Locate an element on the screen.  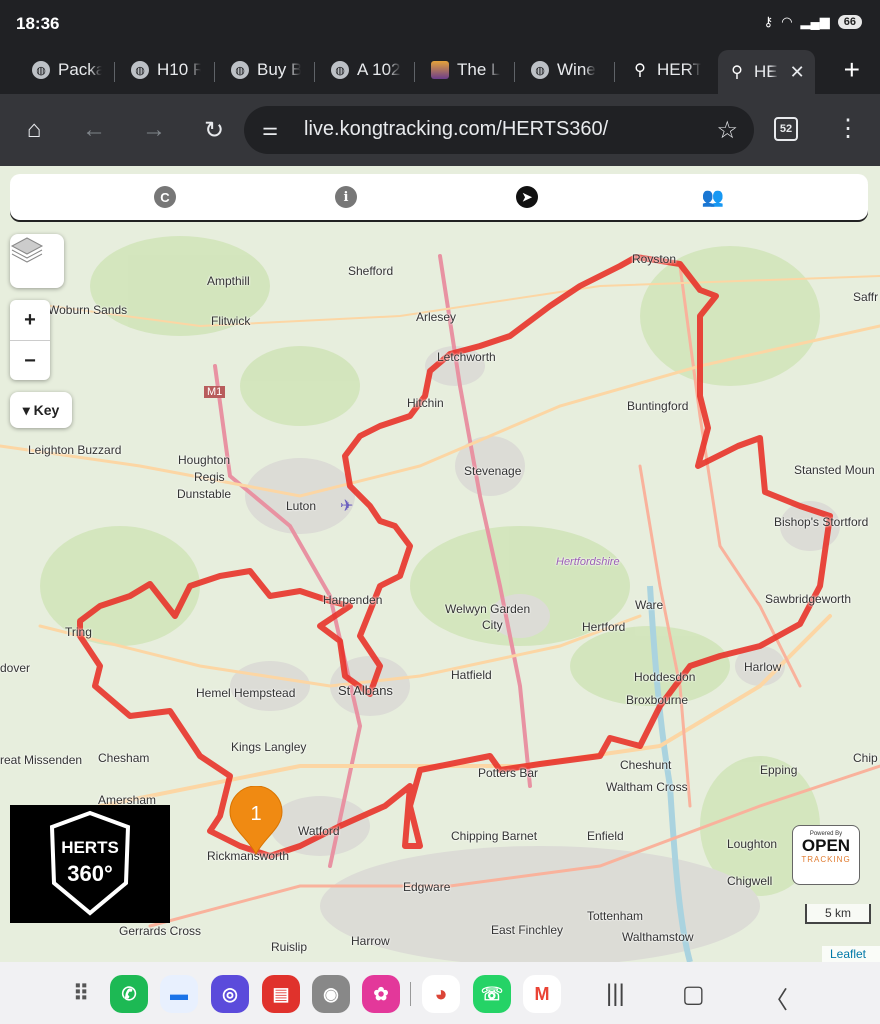
layers-button is located at coordinates (37, 261).